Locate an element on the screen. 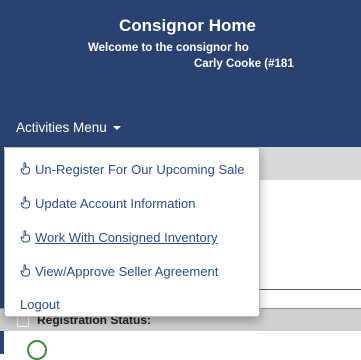 The image size is (361, 360). status-circle-icon is located at coordinates (37, 350).